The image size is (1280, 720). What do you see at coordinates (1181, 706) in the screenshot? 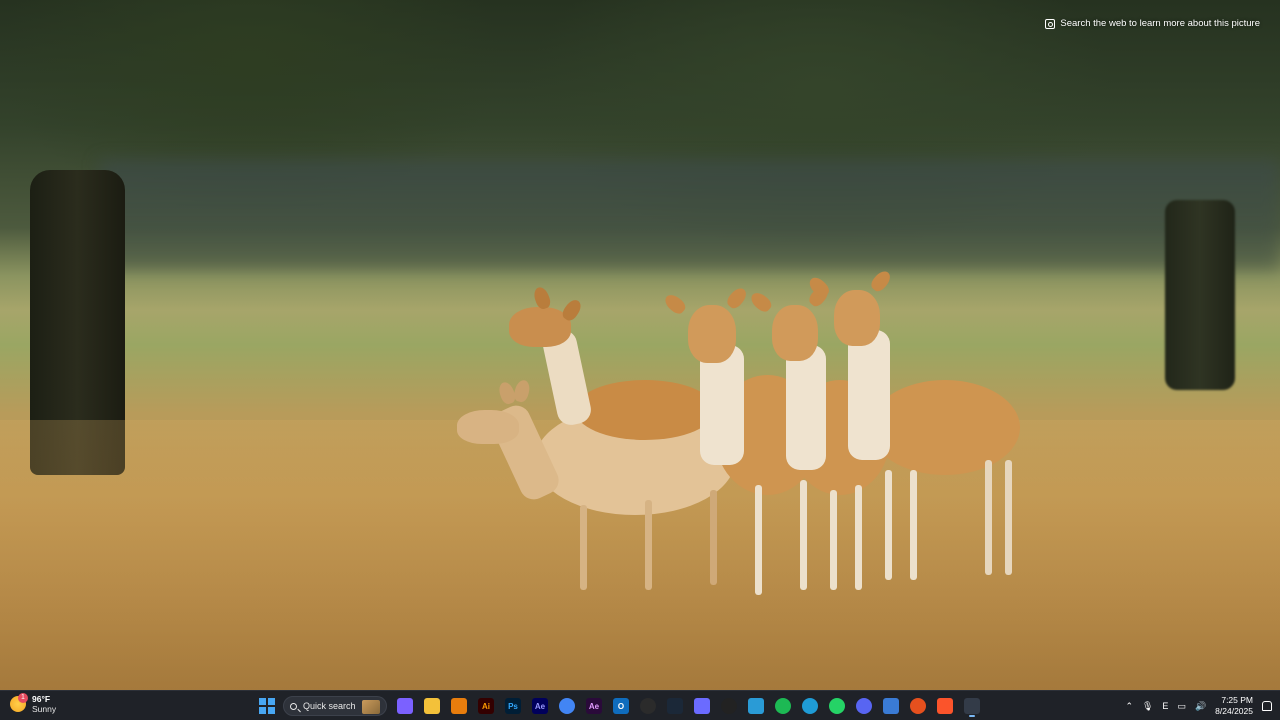
I see `network-icon: ▭` at bounding box center [1181, 706].